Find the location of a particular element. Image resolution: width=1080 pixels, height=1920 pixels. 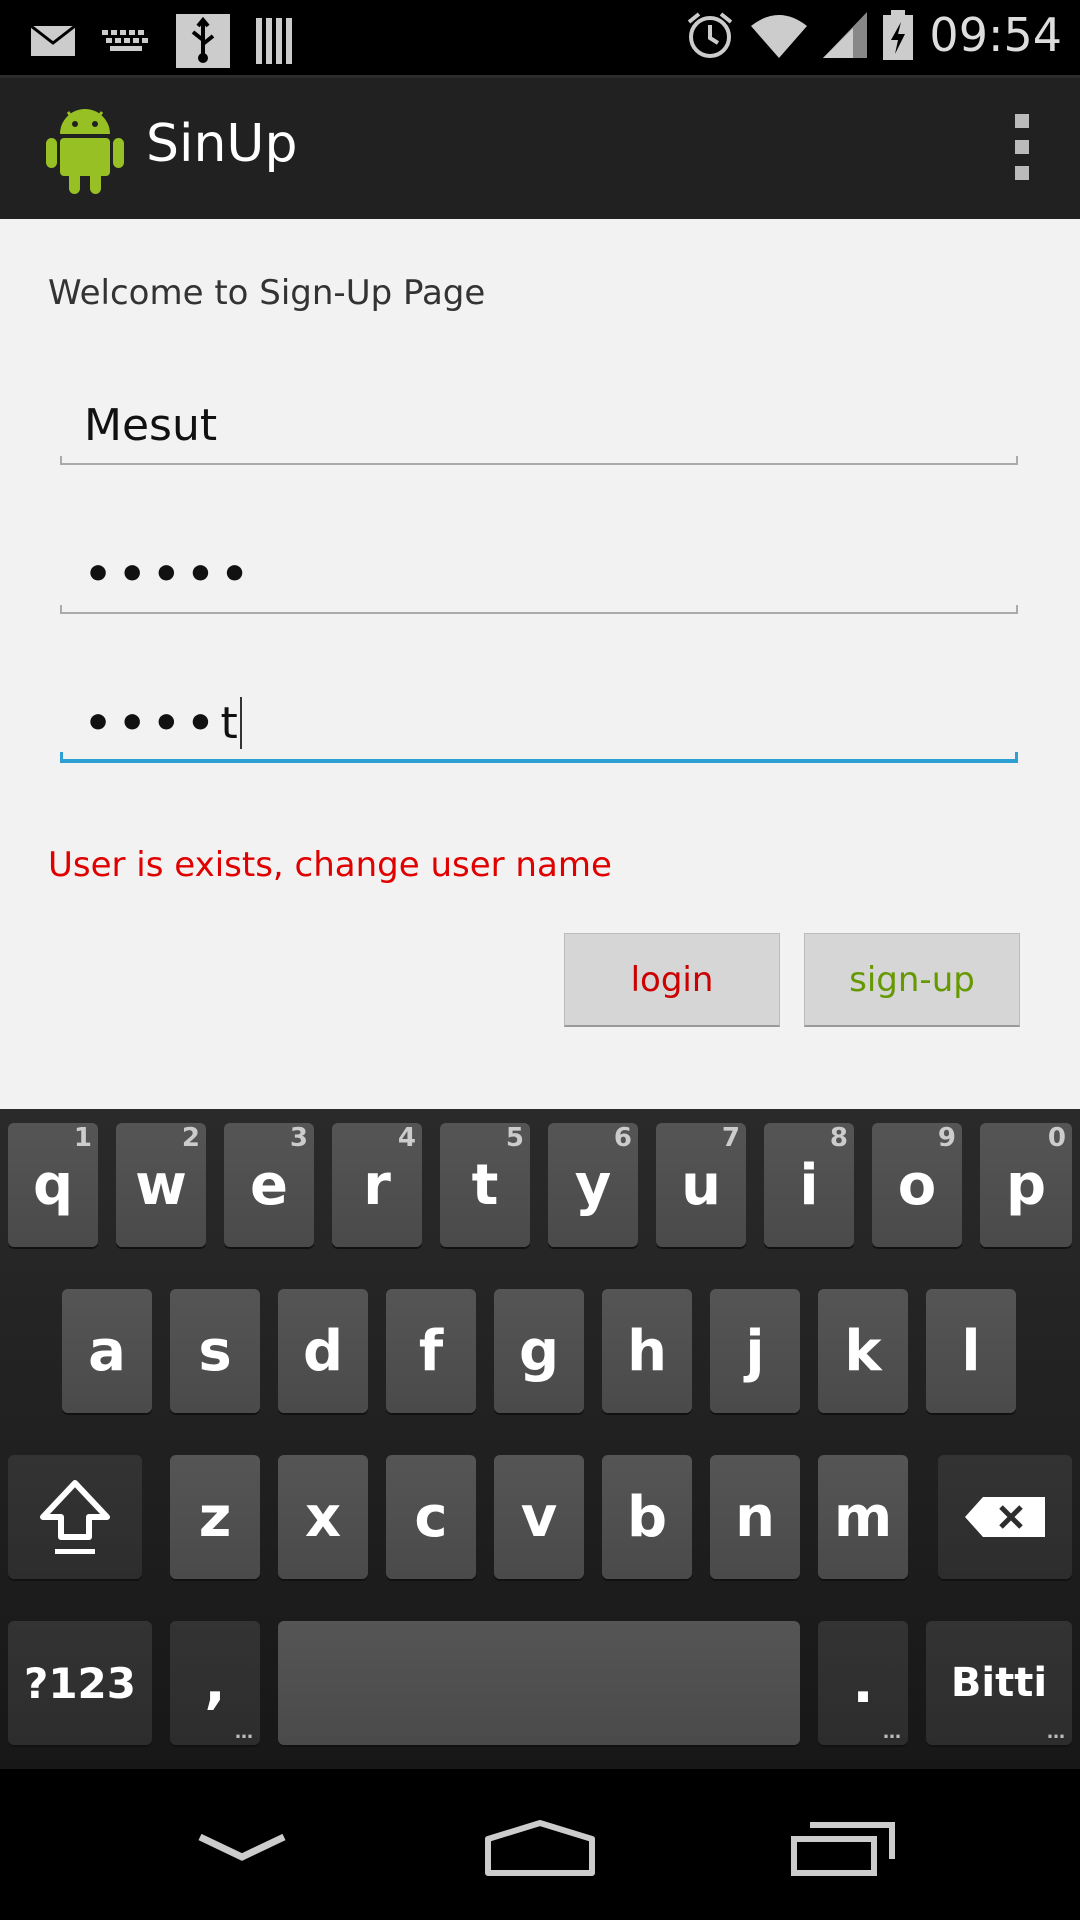

key-l: l is located at coordinates (971, 1351).